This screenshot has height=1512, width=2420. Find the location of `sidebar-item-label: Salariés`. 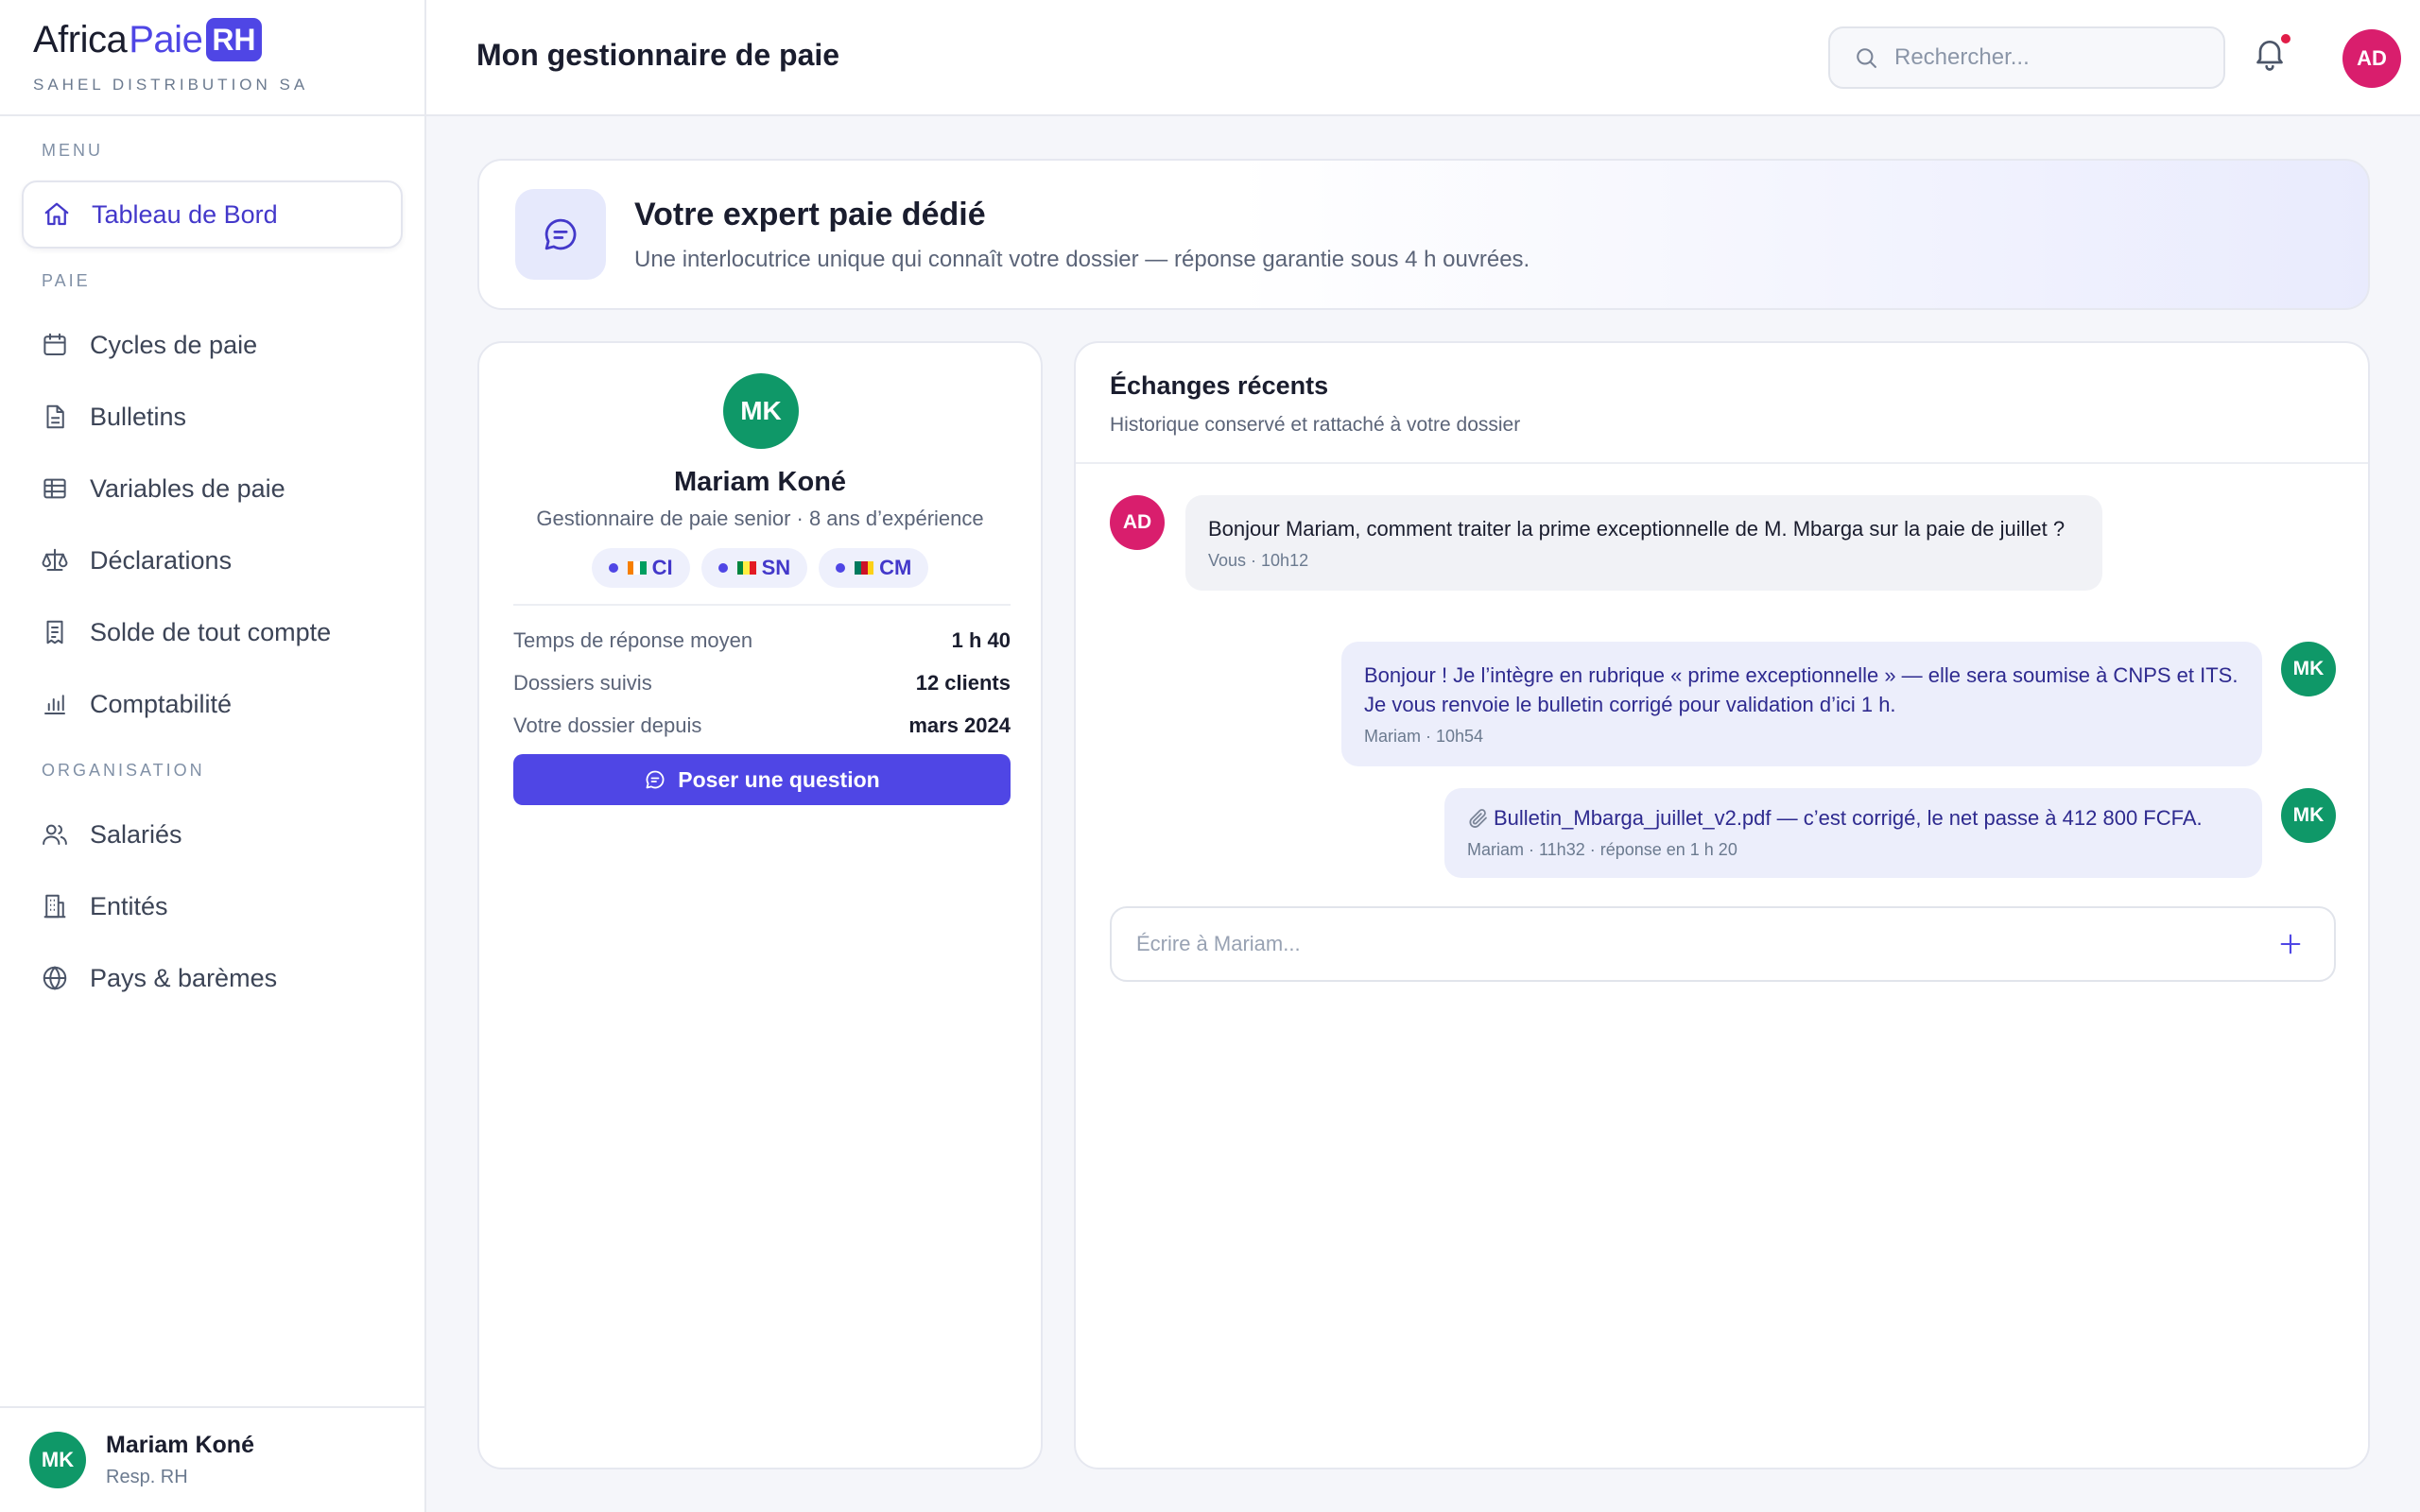

sidebar-item-label: Salariés is located at coordinates (136, 834).